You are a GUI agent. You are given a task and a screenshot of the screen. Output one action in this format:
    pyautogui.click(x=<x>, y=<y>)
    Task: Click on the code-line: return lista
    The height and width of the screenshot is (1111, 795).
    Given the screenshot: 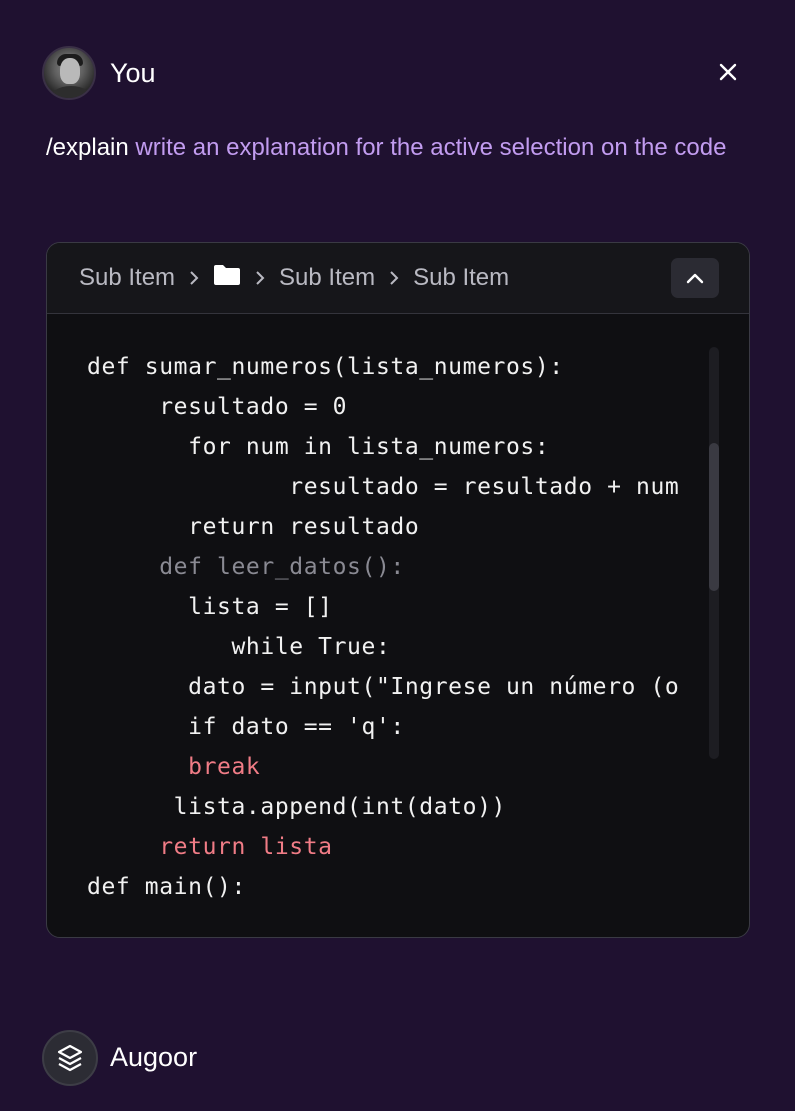 What is the action you would take?
    pyautogui.click(x=210, y=847)
    